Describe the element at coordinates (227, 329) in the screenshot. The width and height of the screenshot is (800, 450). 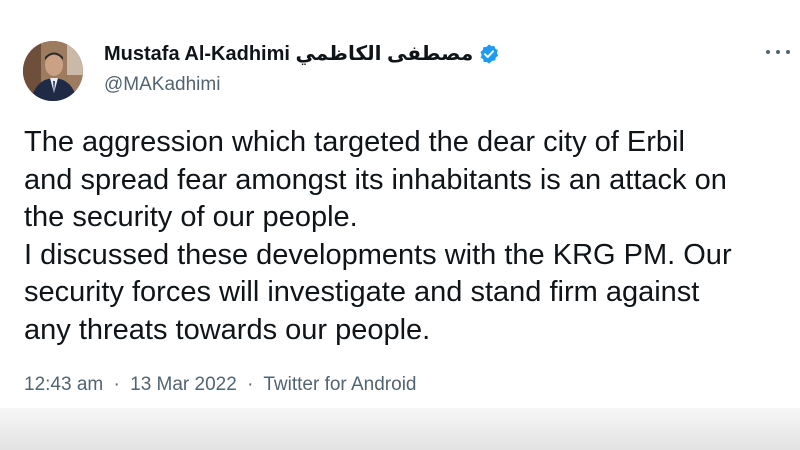
I see `tweet-text-line: any threats towards our people.` at that location.